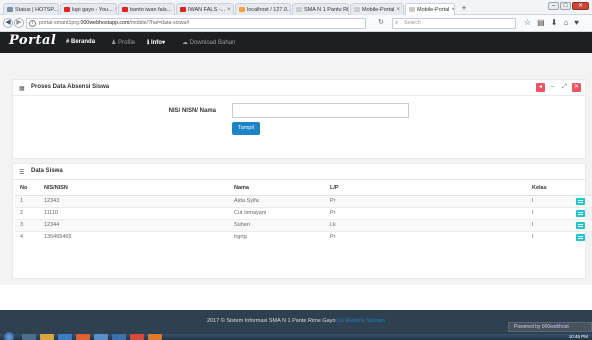 The image size is (592, 340). Describe the element at coordinates (134, 224) in the screenshot. I see `cell-nis: 12344` at that location.